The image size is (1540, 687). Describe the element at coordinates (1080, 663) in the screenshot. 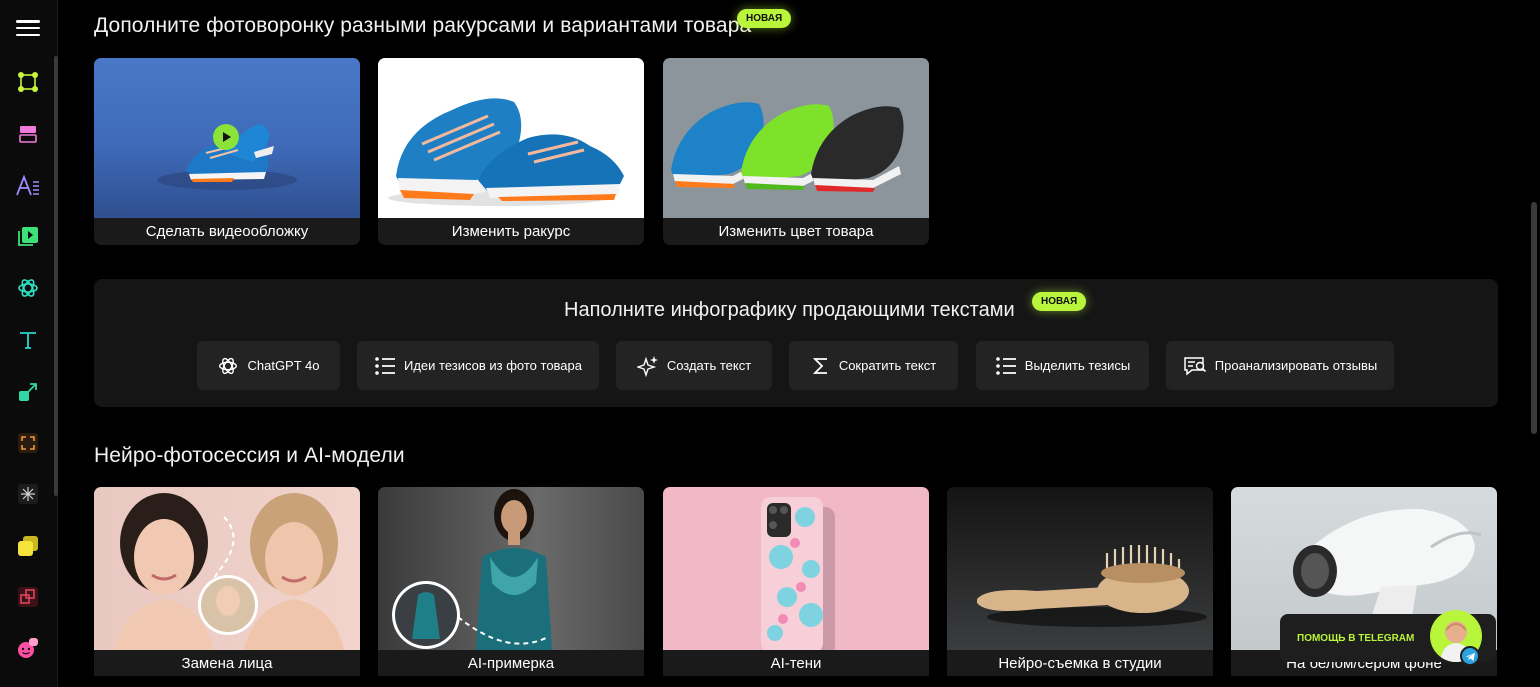

I see `card-label: Нейро-съемка в студии` at that location.